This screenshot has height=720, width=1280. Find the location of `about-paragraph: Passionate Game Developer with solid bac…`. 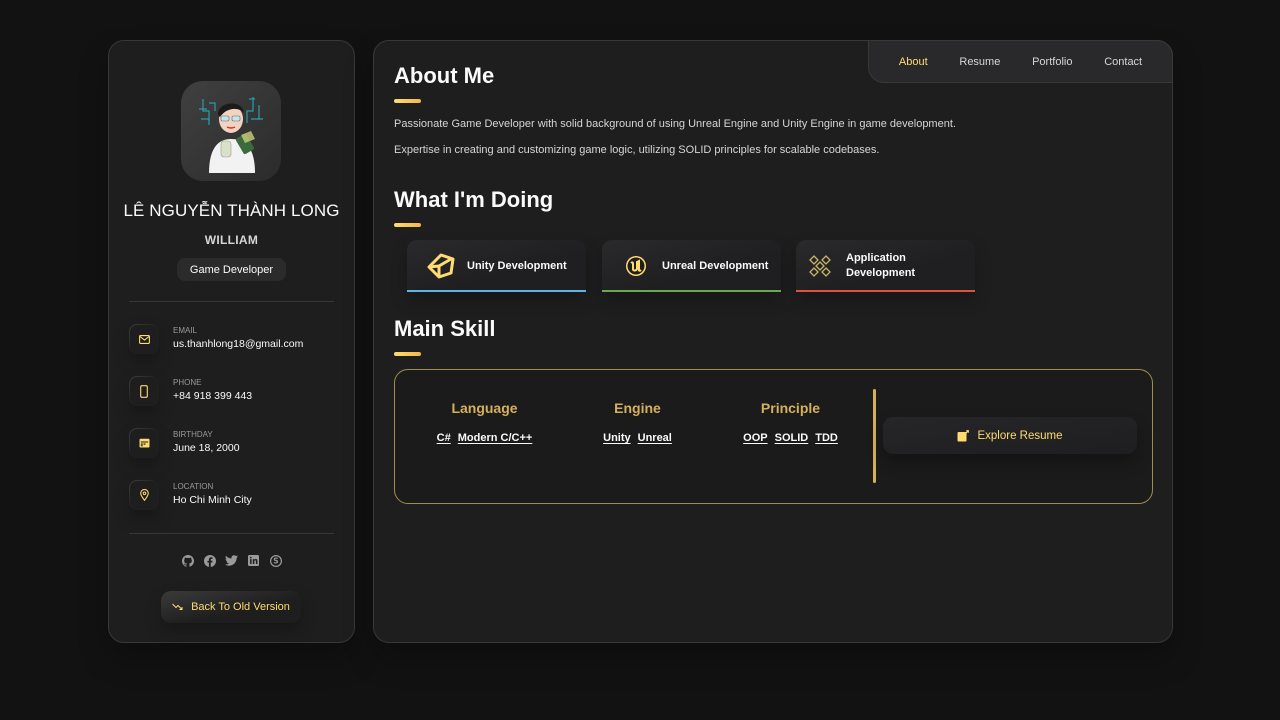

about-paragraph: Passionate Game Developer with solid bac… is located at coordinates (675, 124).